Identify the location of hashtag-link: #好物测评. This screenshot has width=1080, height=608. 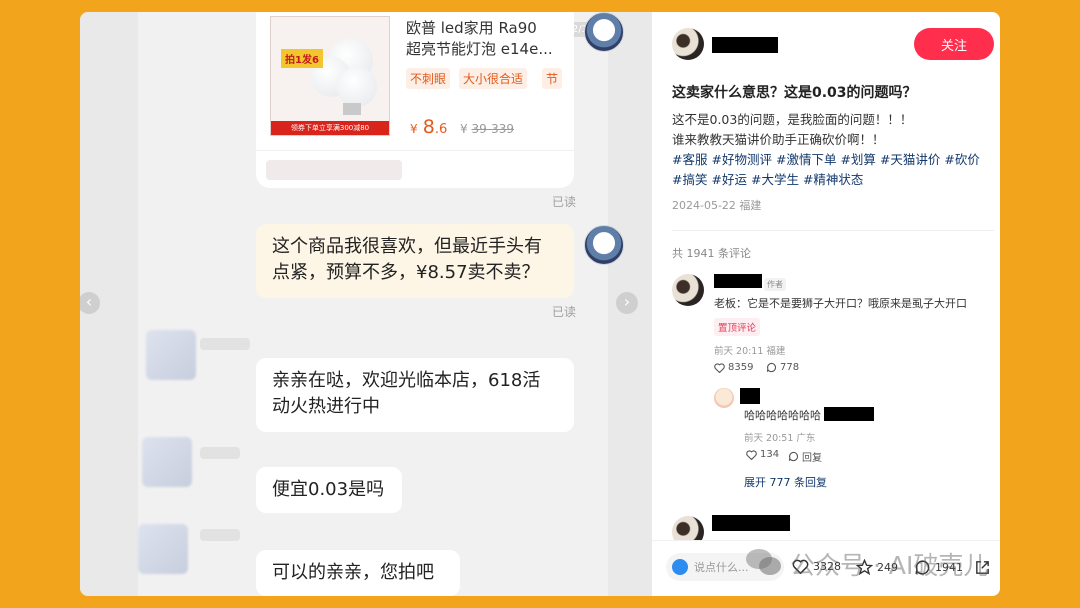
(741, 159).